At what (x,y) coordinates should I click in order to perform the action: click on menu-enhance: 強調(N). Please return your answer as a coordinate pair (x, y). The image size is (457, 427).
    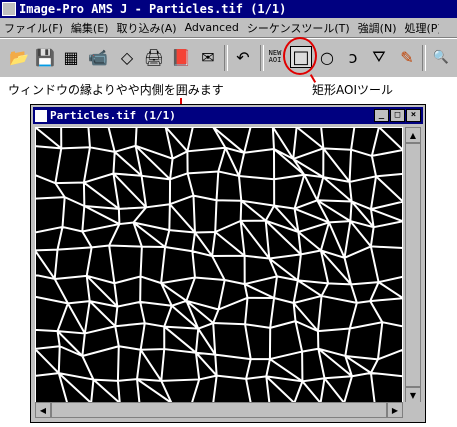
    Looking at the image, I should click on (377, 28).